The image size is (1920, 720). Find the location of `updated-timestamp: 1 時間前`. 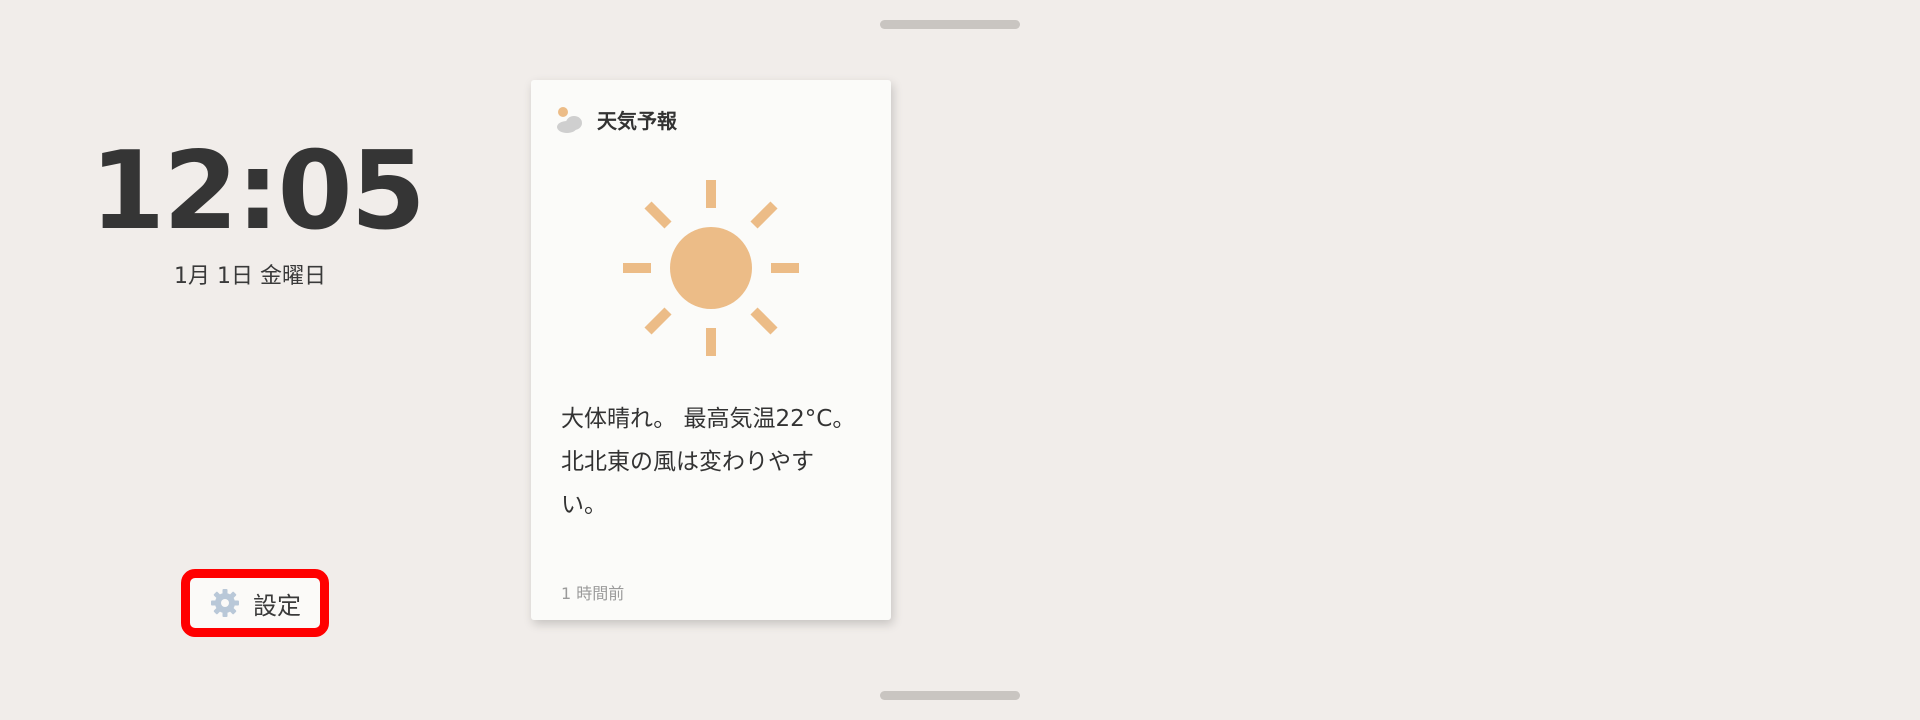

updated-timestamp: 1 時間前 is located at coordinates (593, 593).